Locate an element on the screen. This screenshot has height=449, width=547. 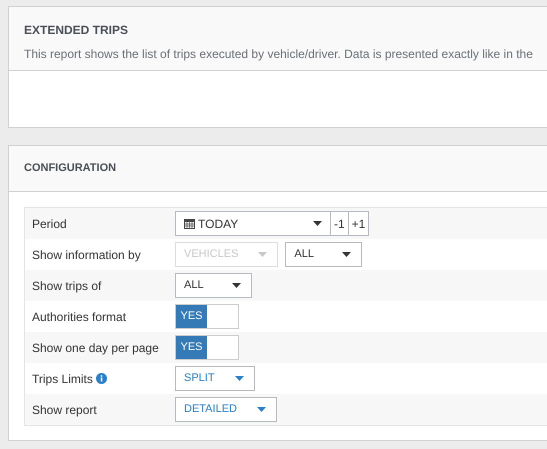
dropdown-select: DETAILED is located at coordinates (226, 409).